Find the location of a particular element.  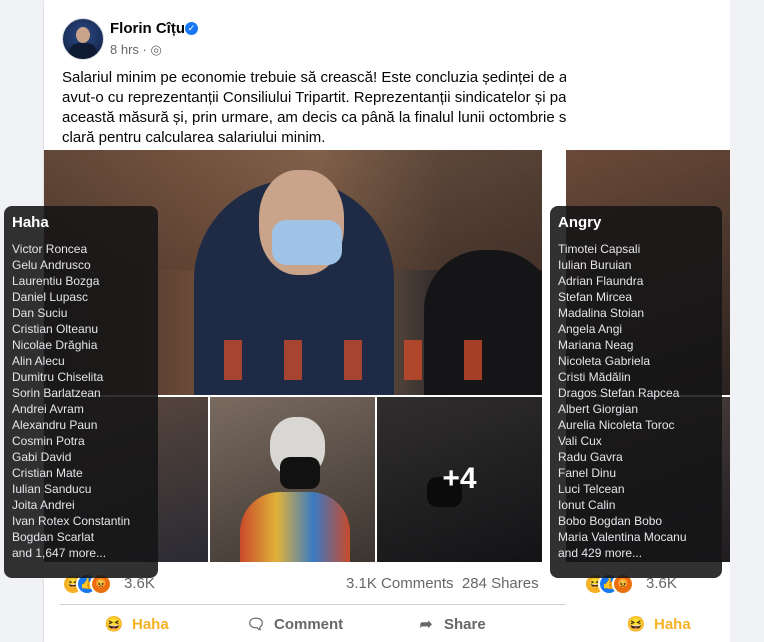

reactor-name: Alexandru Paun is located at coordinates (55, 425).